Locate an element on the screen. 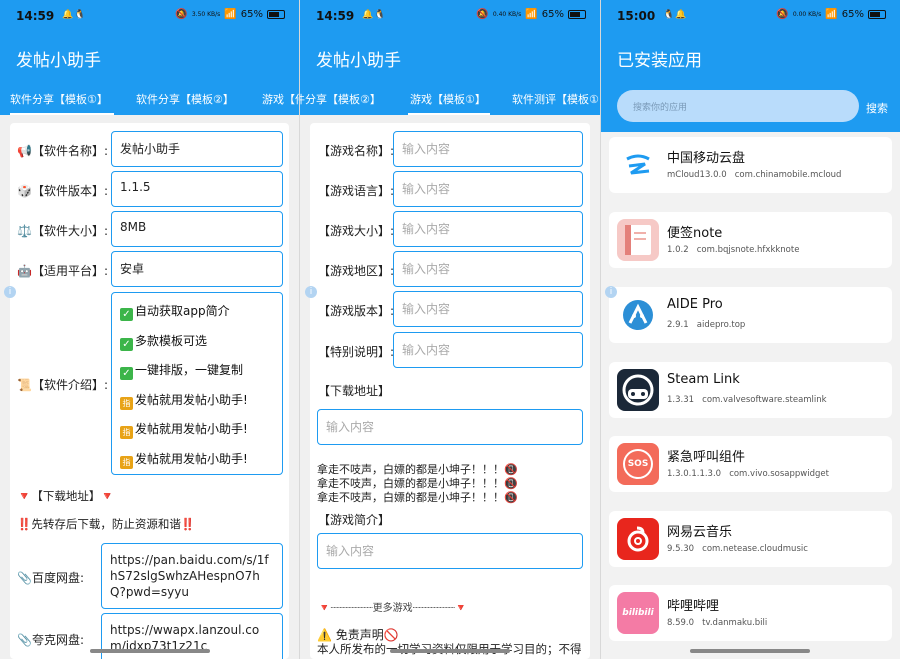 Image resolution: width=900 pixels, height=659 pixels. tab-software-share-1: 软件分享【模板①】 is located at coordinates (59, 99).